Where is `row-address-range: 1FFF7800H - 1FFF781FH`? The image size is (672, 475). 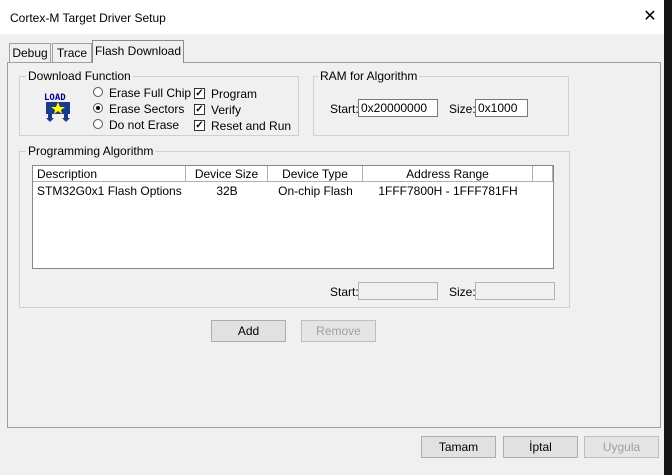
row-address-range: 1FFF7800H - 1FFF781FH is located at coordinates (448, 191).